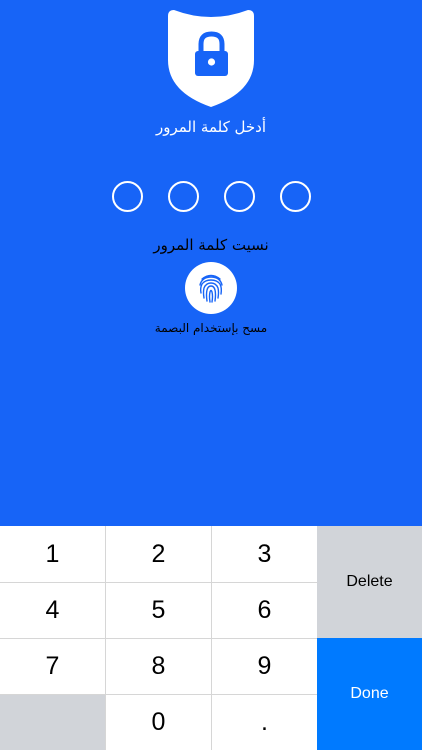 The height and width of the screenshot is (750, 422). What do you see at coordinates (158, 610) in the screenshot?
I see `key-5: 5` at bounding box center [158, 610].